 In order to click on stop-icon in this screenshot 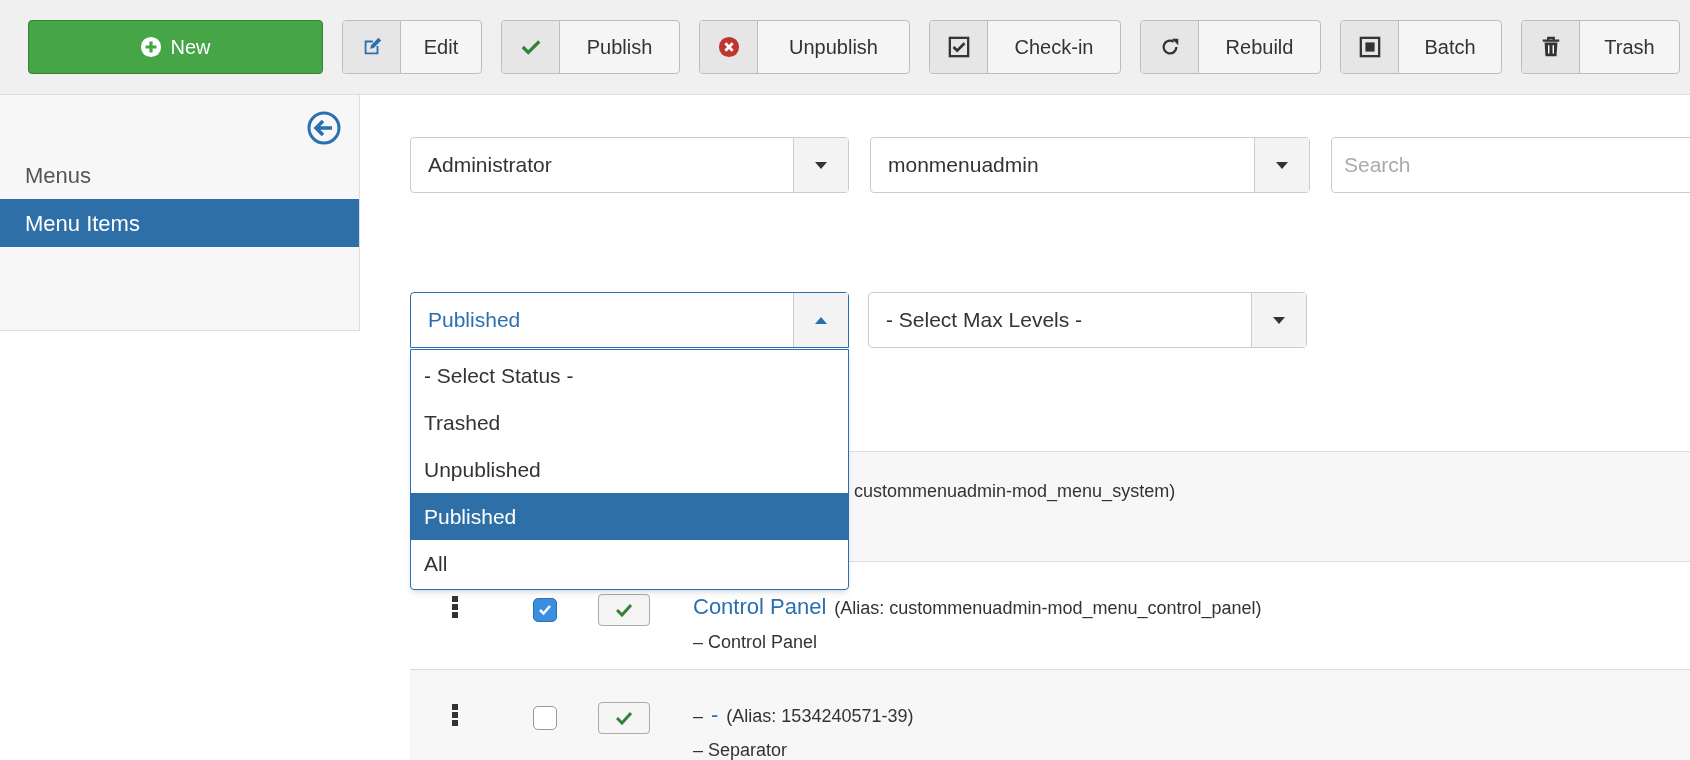, I will do `click(1369, 47)`.